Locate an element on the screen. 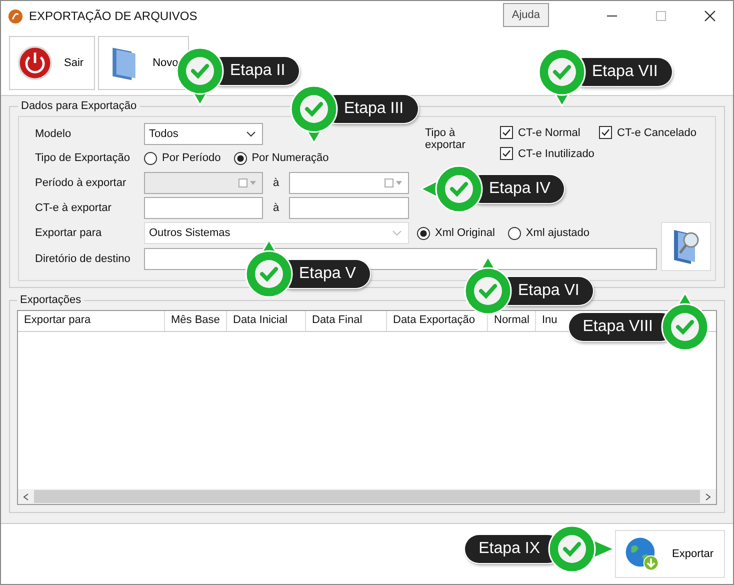  group-title: Dados para Exportação is located at coordinates (79, 106).